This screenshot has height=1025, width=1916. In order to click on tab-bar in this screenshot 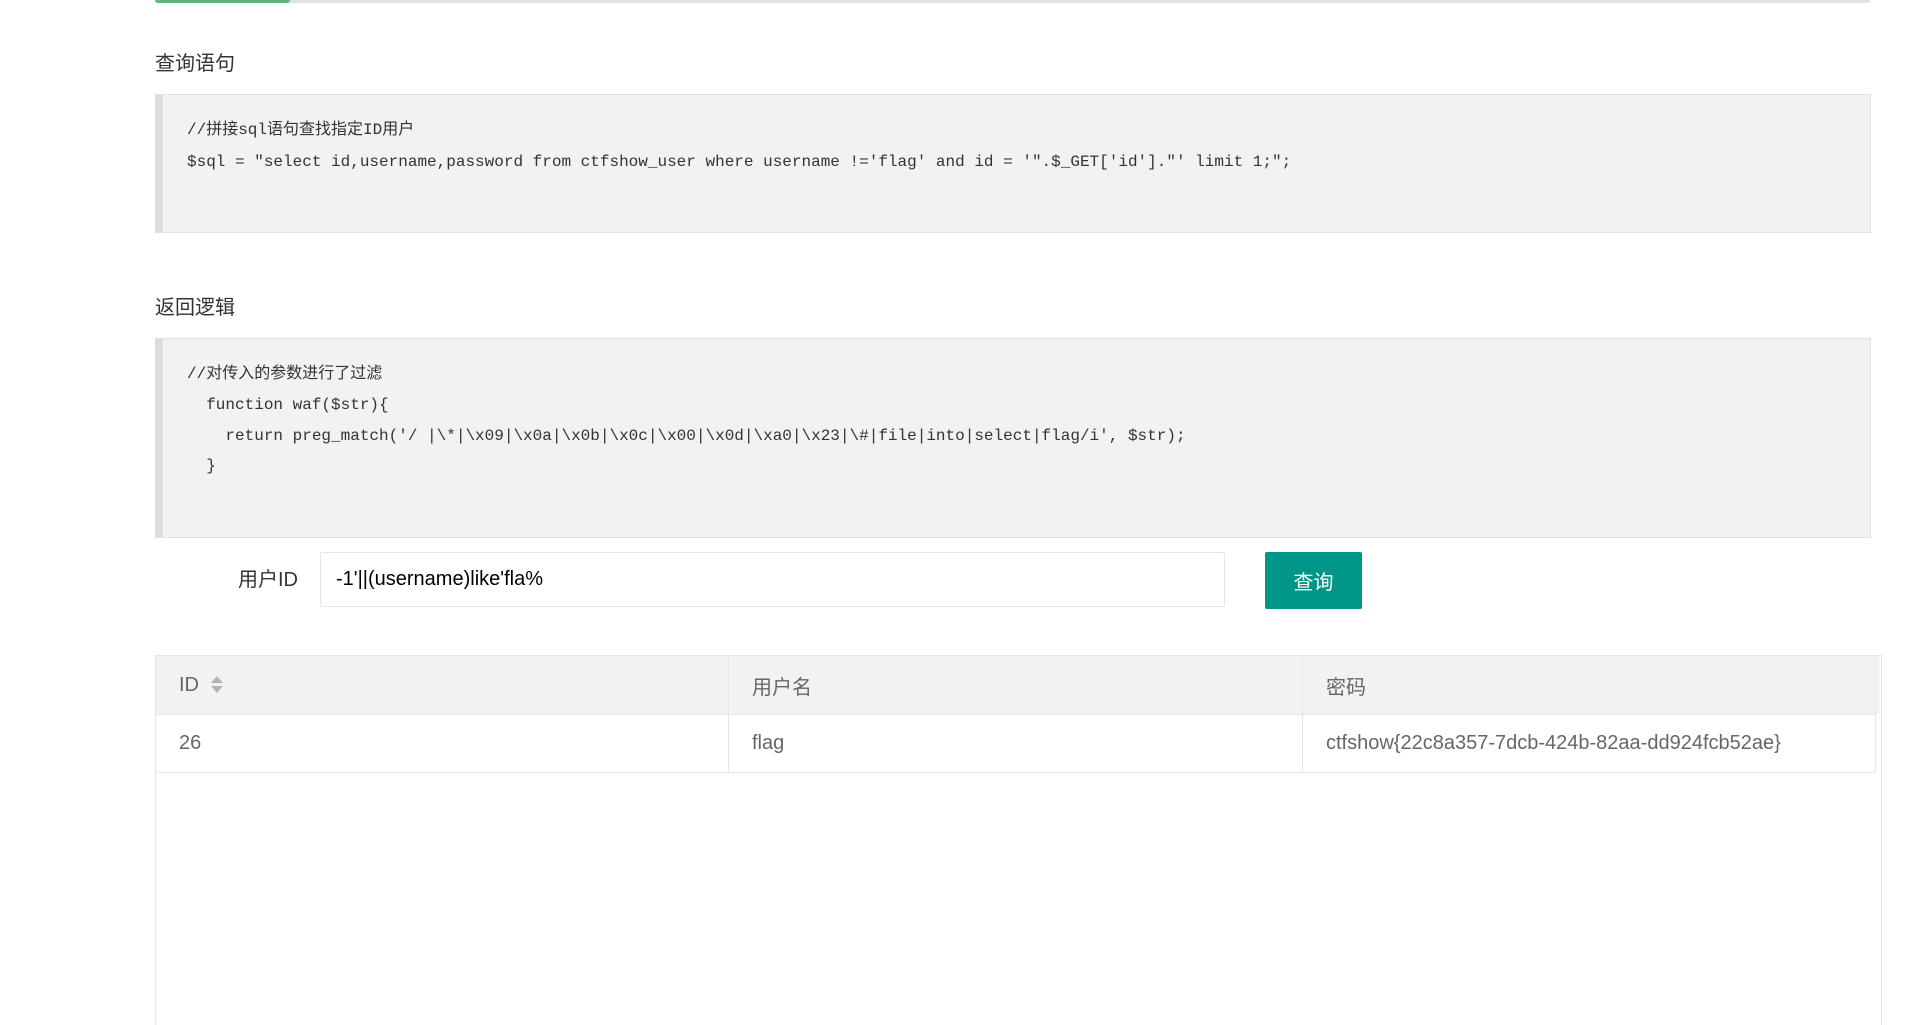, I will do `click(1012, 1)`.